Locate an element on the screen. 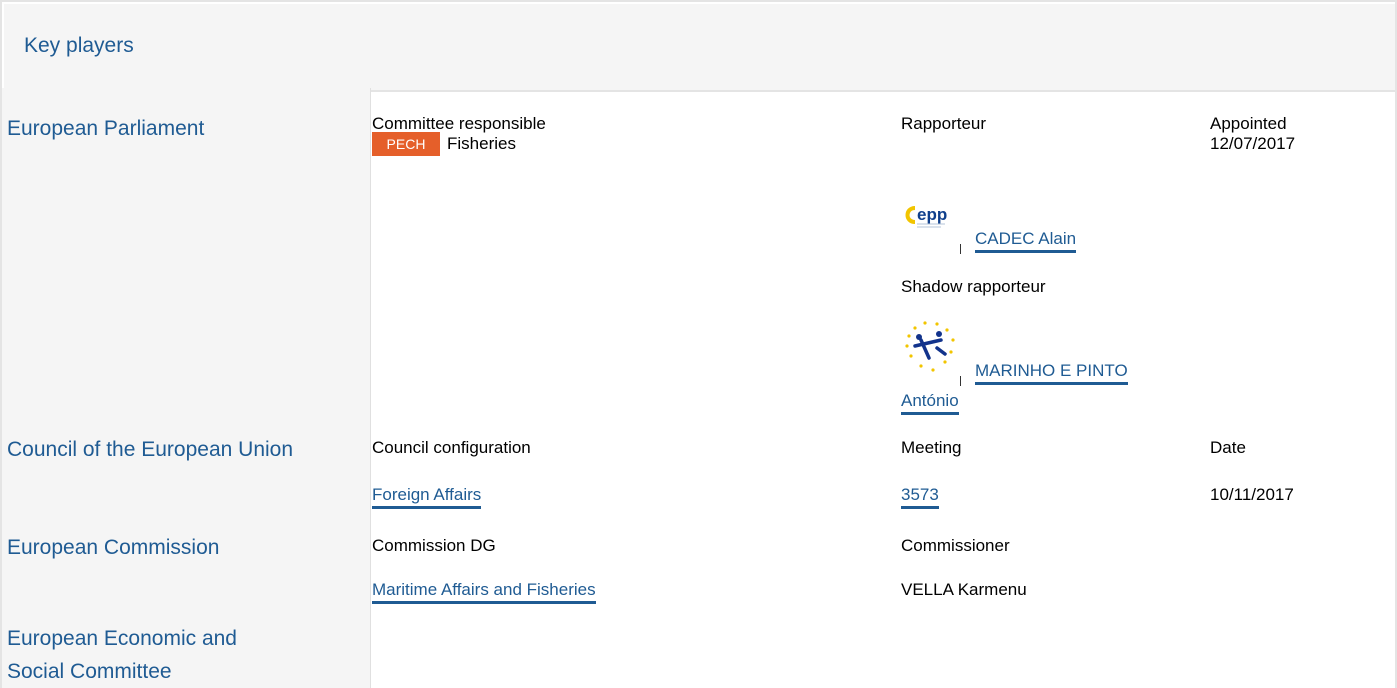 Image resolution: width=1397 pixels, height=688 pixels. institution-council: Council of the European Union is located at coordinates (150, 449).